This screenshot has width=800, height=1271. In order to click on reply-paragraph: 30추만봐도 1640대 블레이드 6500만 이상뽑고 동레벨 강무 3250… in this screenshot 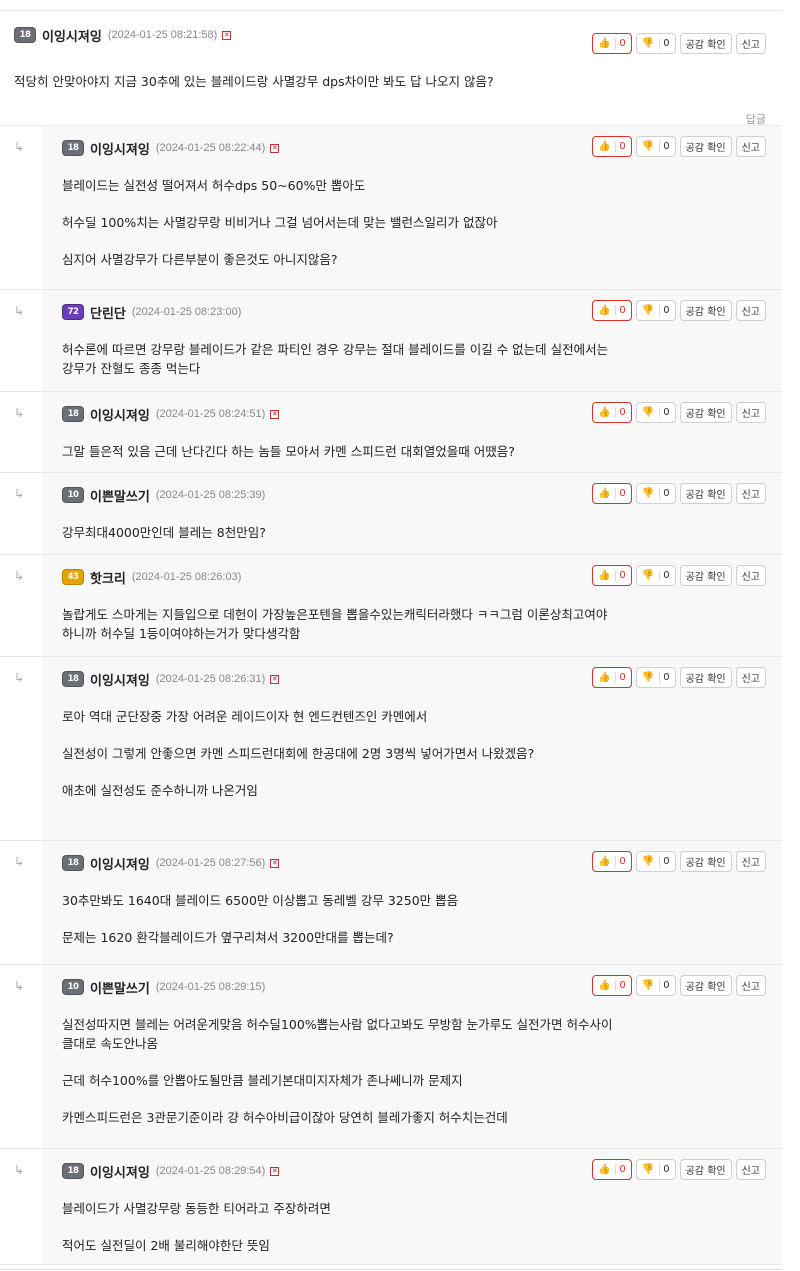, I will do `click(260, 900)`.